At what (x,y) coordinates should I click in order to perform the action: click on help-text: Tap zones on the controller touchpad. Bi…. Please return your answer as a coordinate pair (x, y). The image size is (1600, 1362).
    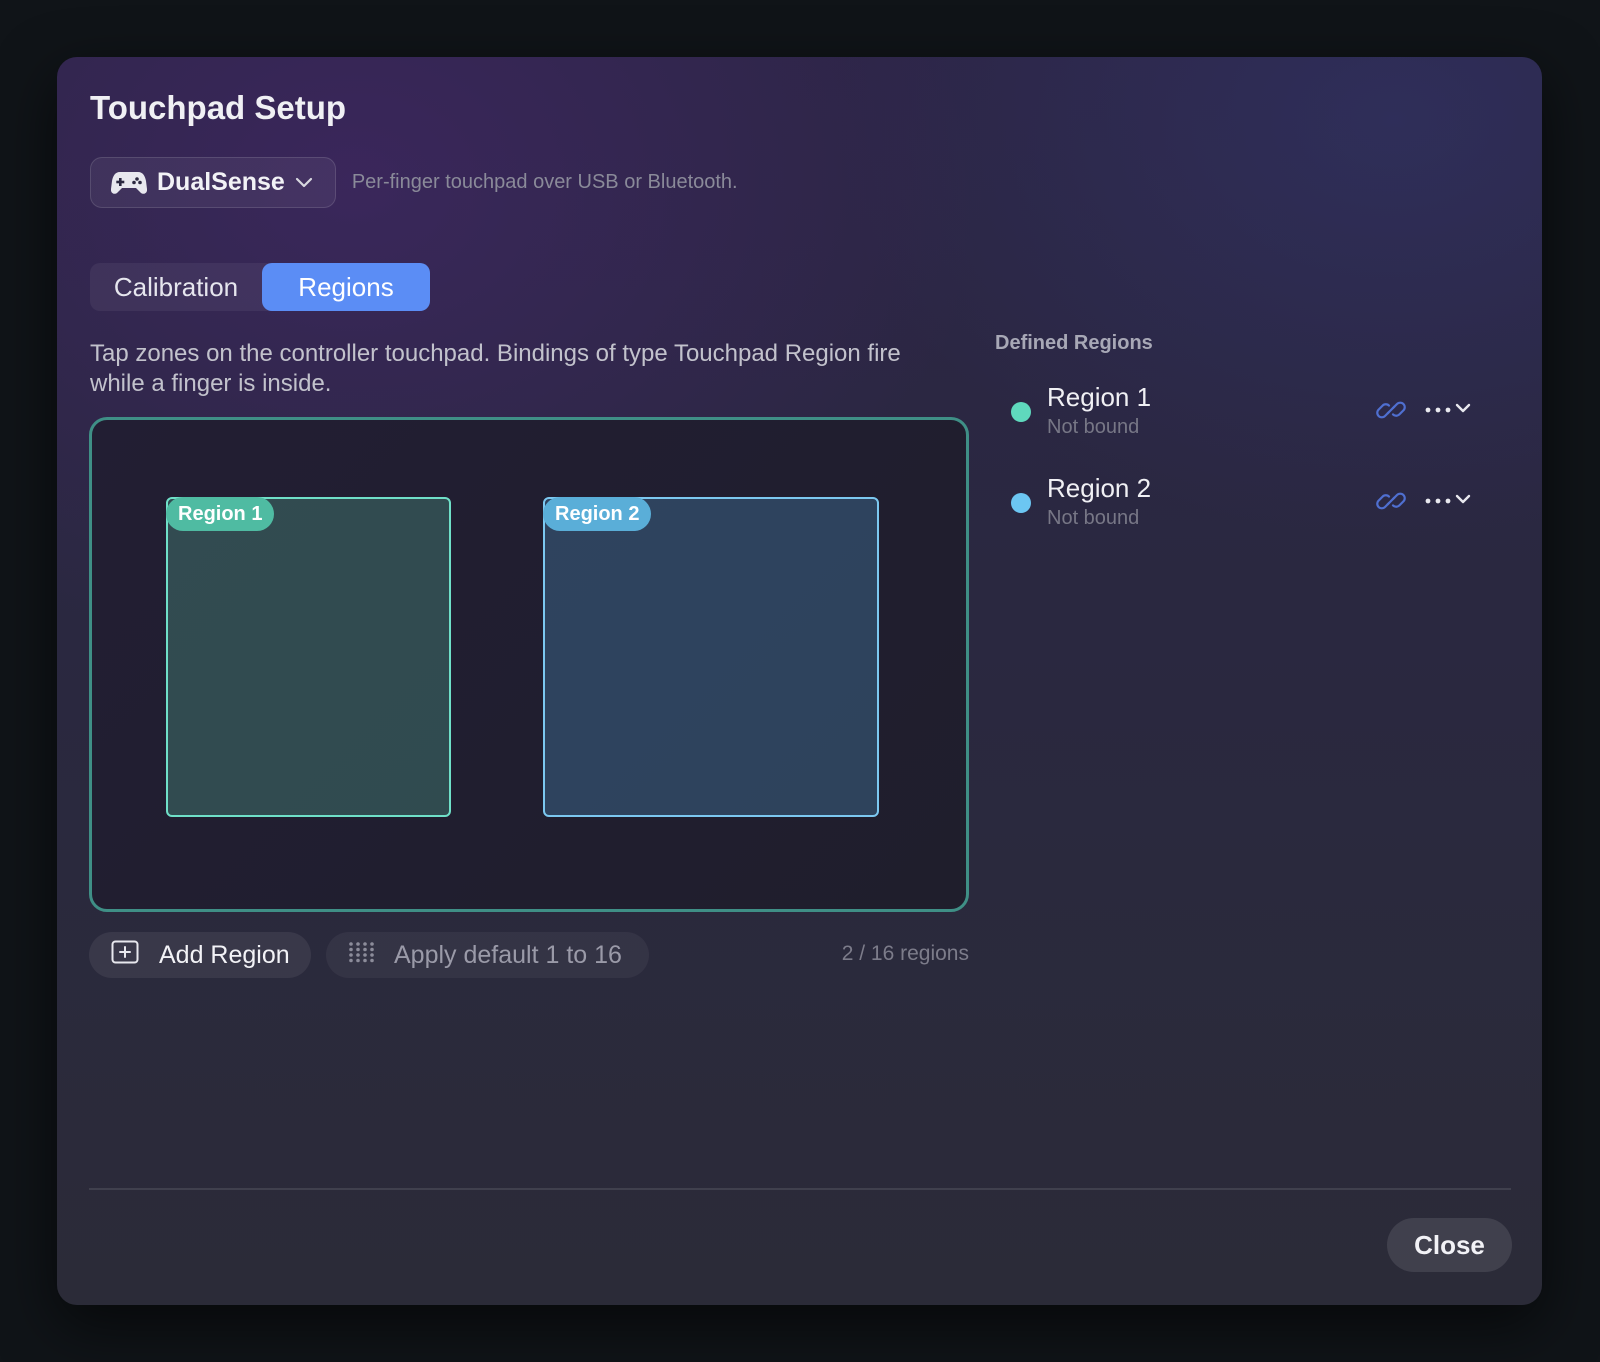
    Looking at the image, I should click on (495, 368).